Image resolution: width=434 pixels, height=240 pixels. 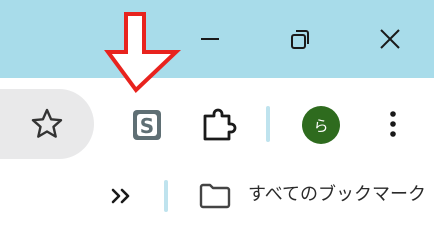 I want to click on menu-button, so click(x=393, y=127).